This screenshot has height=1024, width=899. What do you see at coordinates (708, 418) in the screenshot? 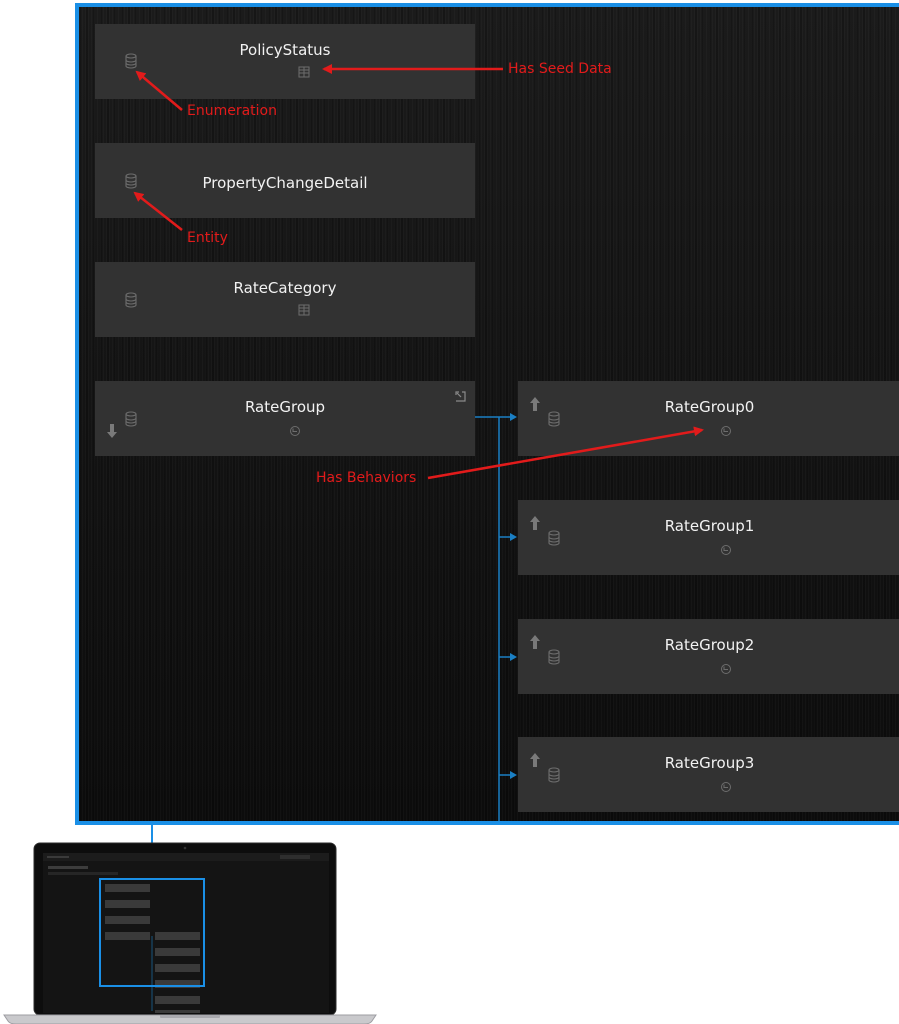
I see `entity-node-rategroup0: RateGroup0` at bounding box center [708, 418].